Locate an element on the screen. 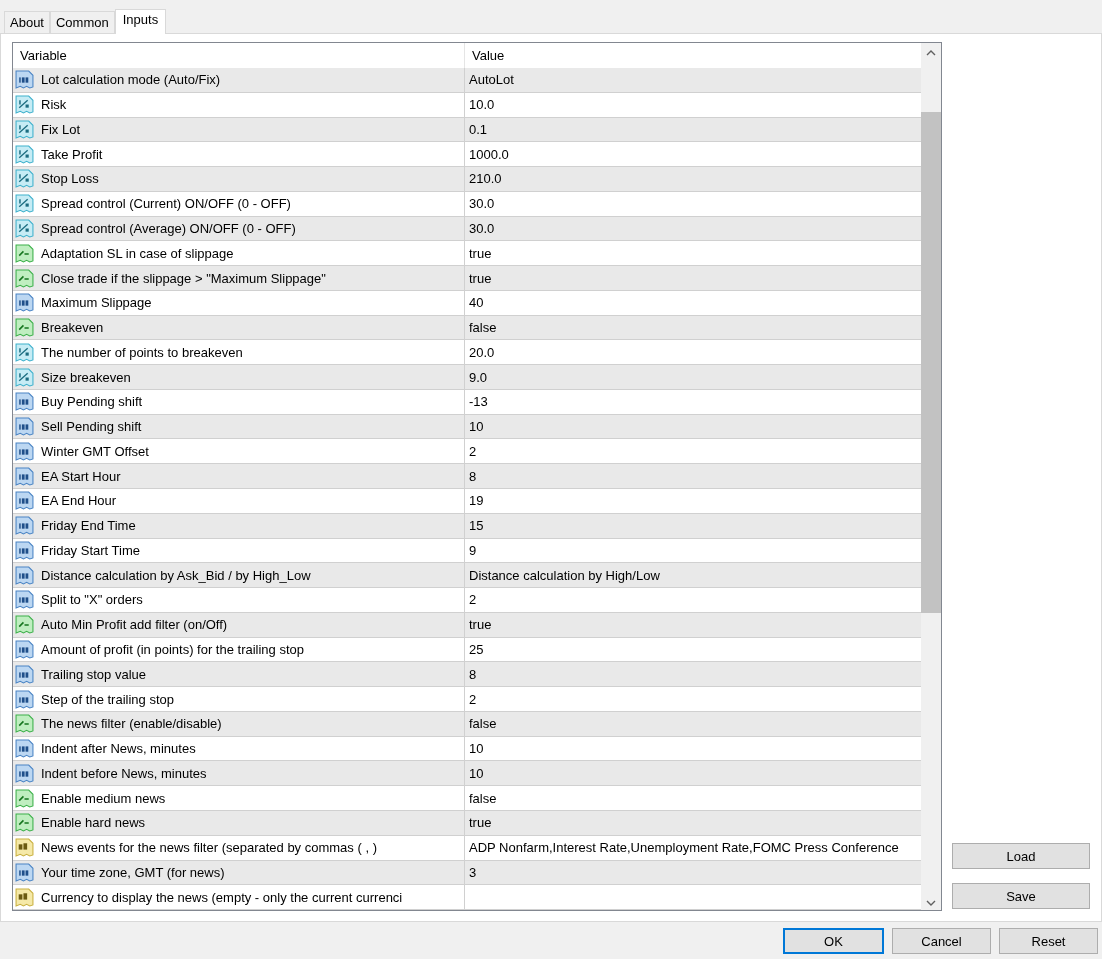 The width and height of the screenshot is (1102, 959). variable-name: Friday Start Time is located at coordinates (90, 550).